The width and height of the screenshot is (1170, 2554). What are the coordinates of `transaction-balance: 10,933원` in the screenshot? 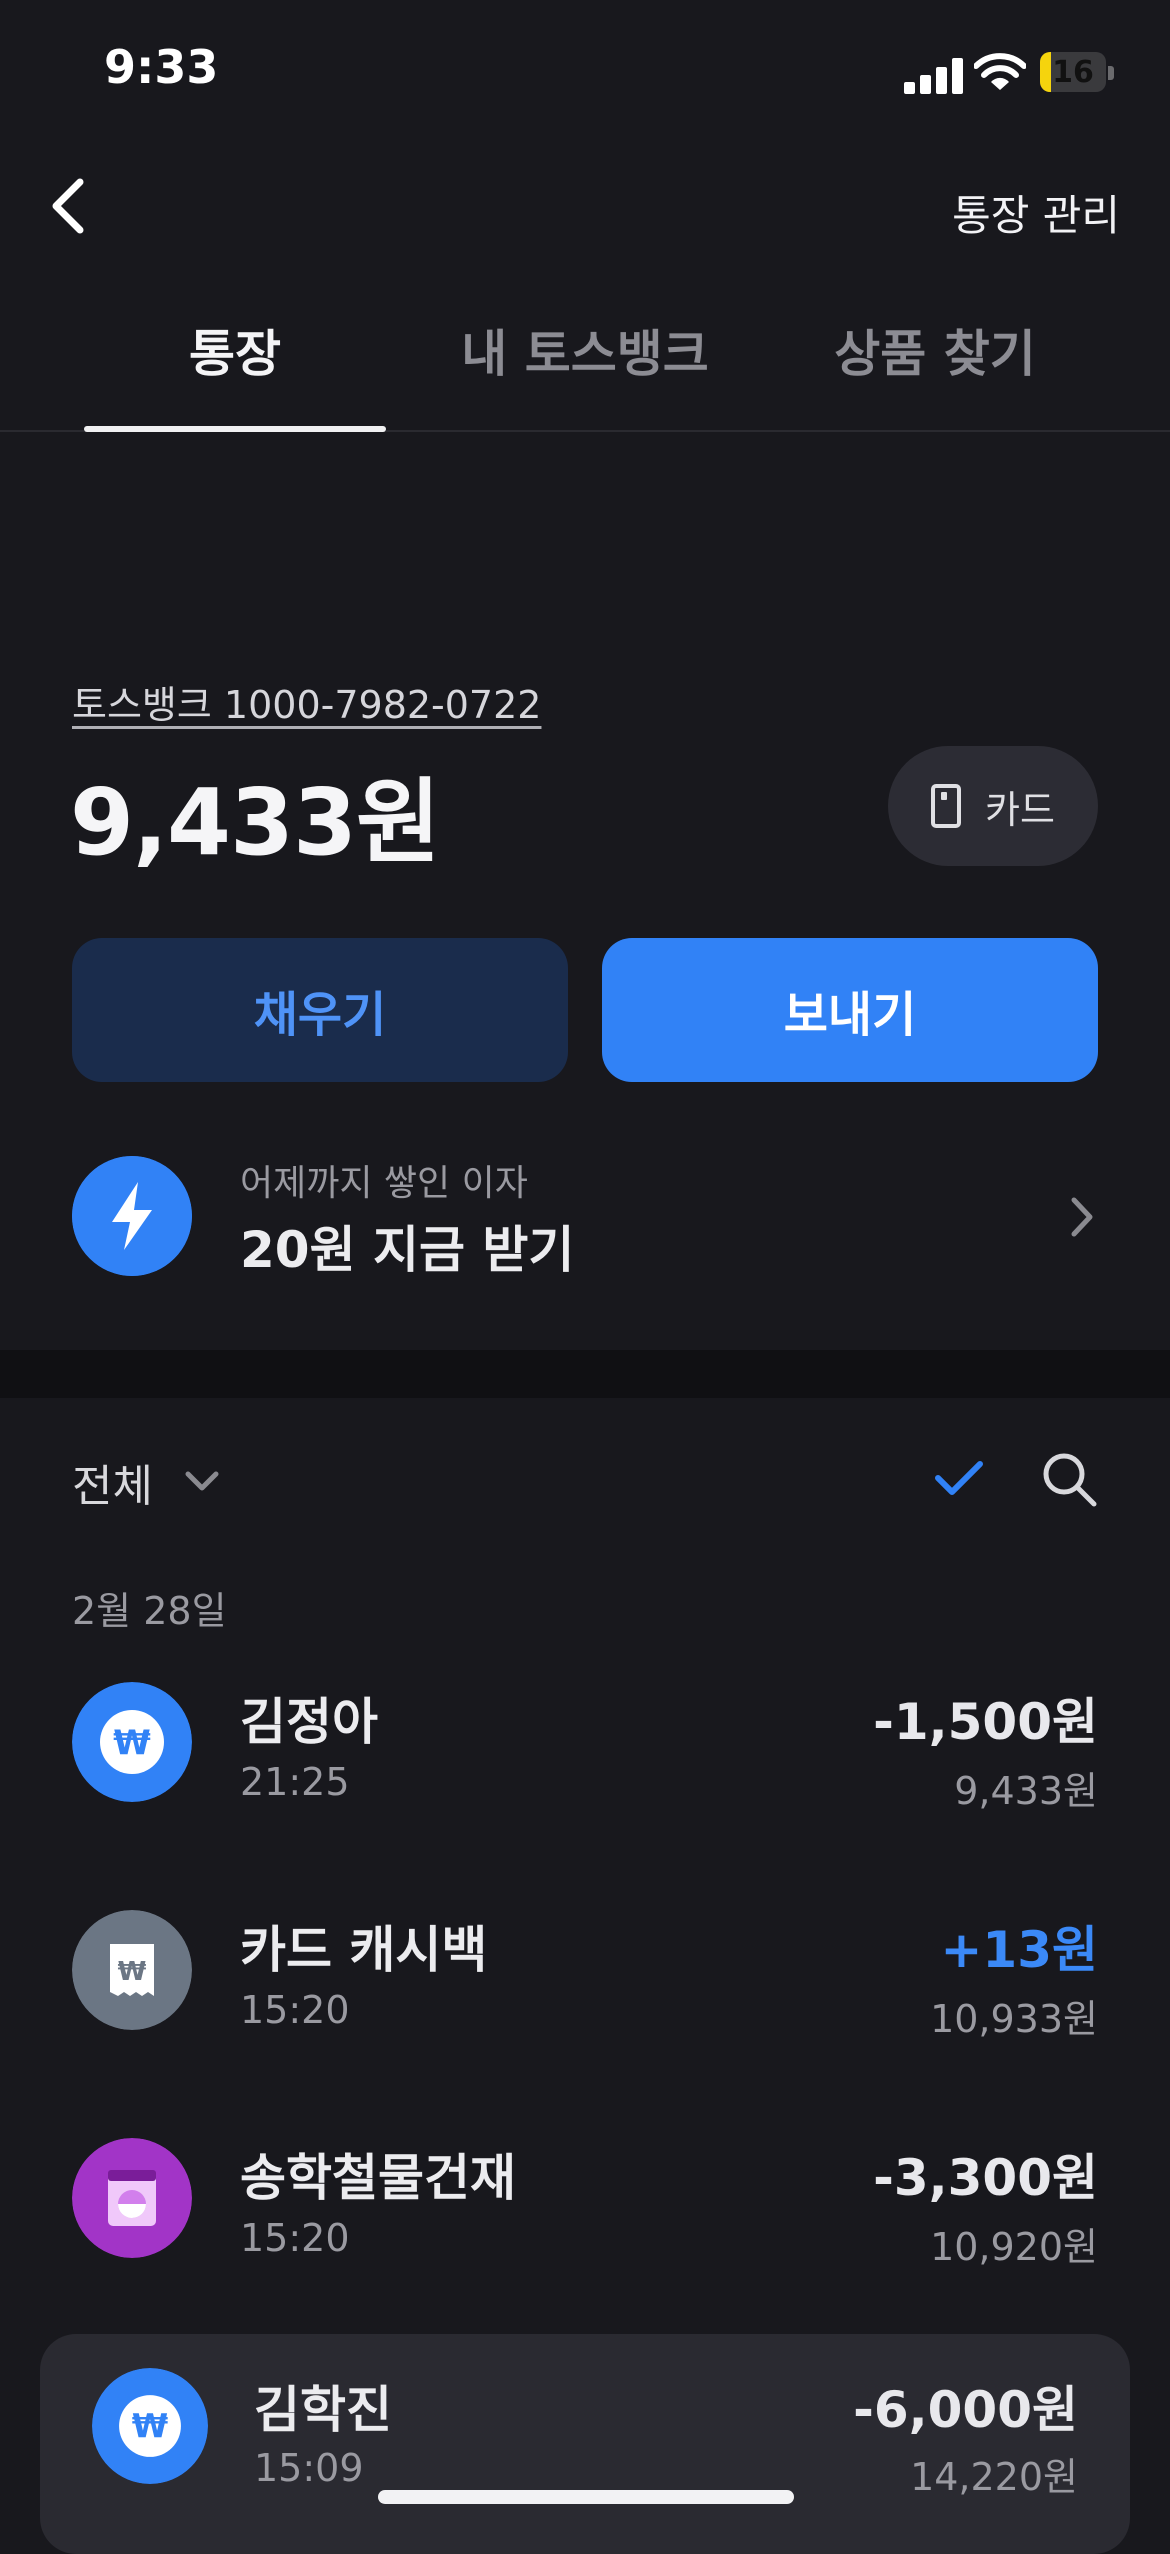 It's located at (1014, 2019).